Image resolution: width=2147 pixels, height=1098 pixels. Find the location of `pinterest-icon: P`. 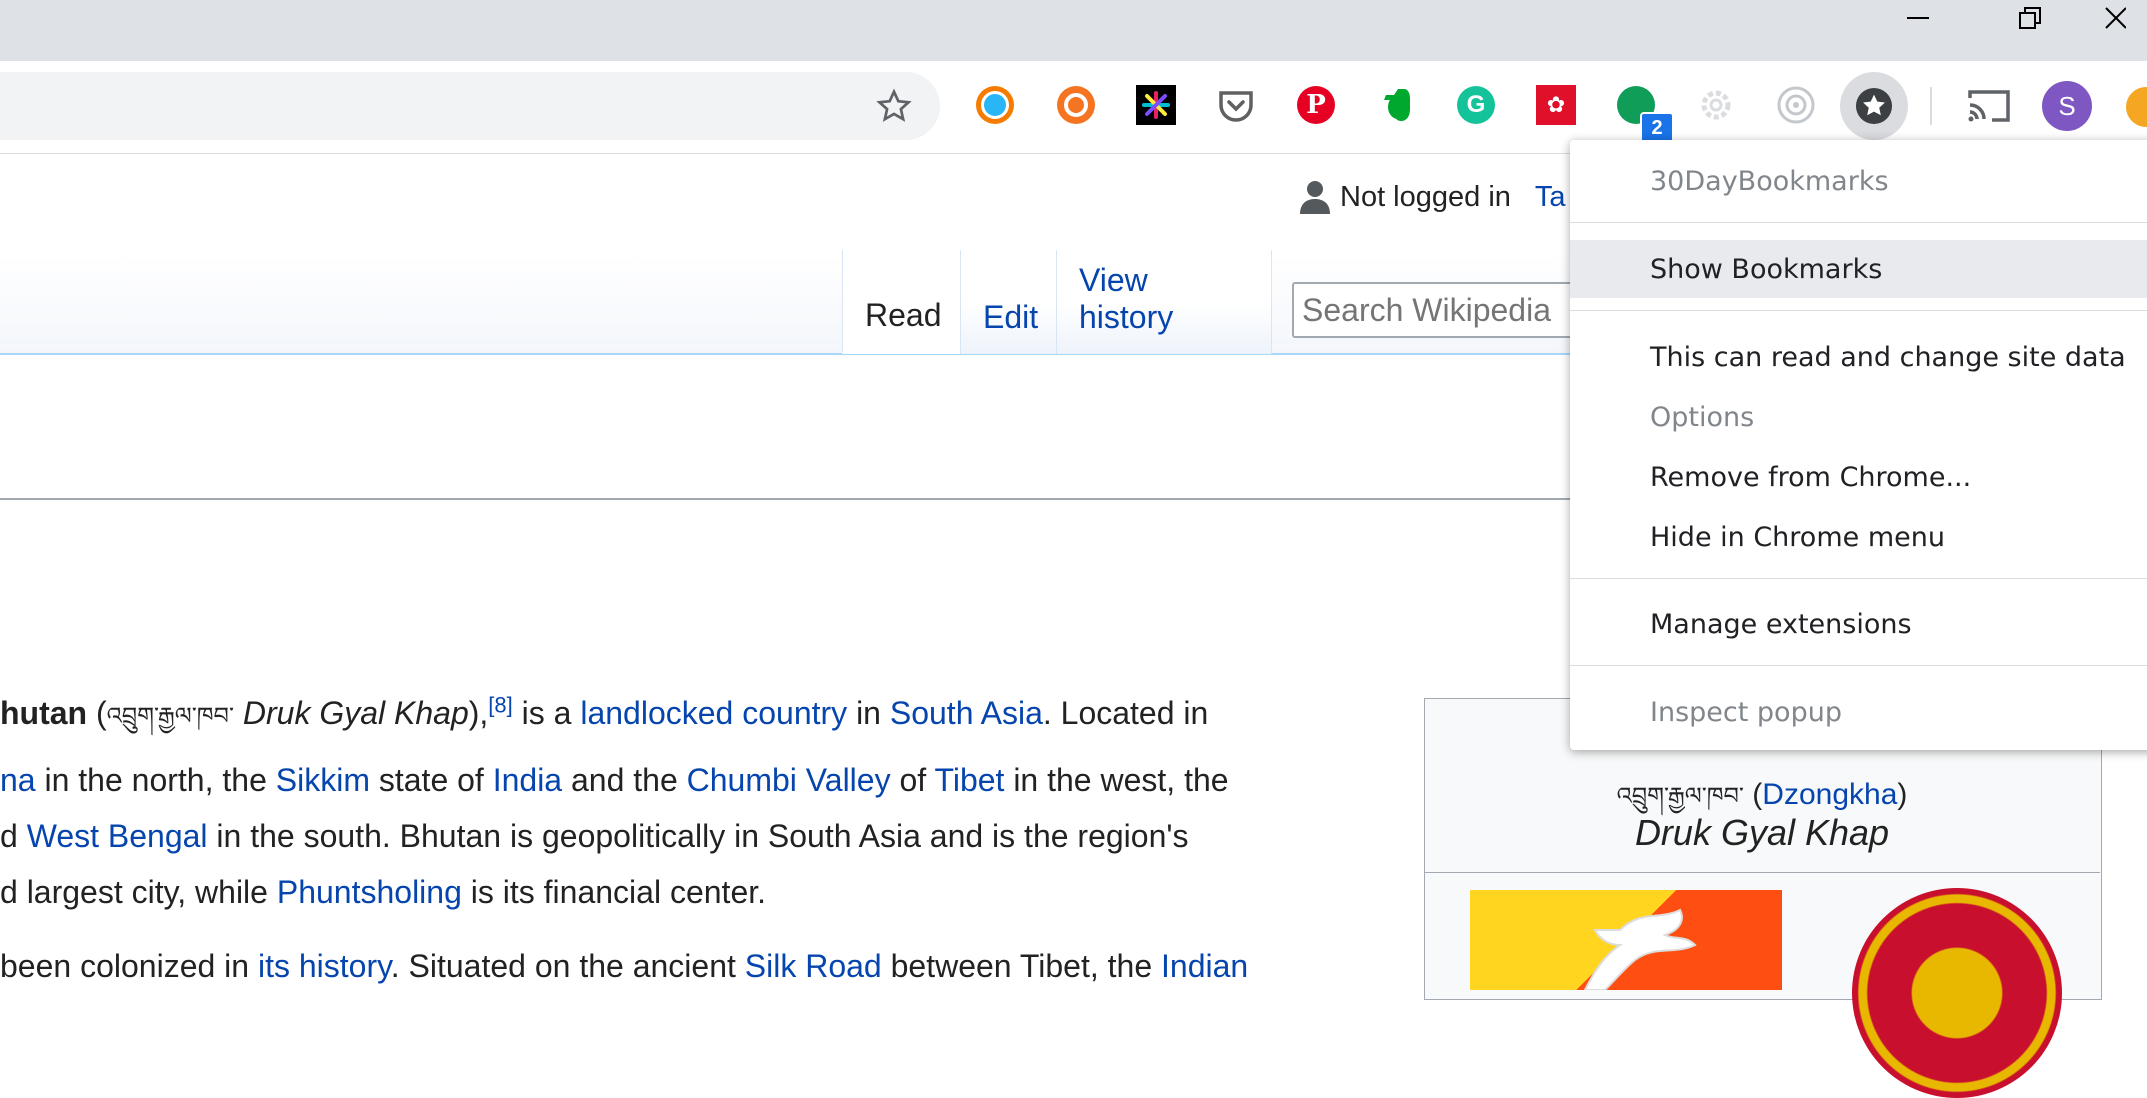

pinterest-icon: P is located at coordinates (1316, 105).